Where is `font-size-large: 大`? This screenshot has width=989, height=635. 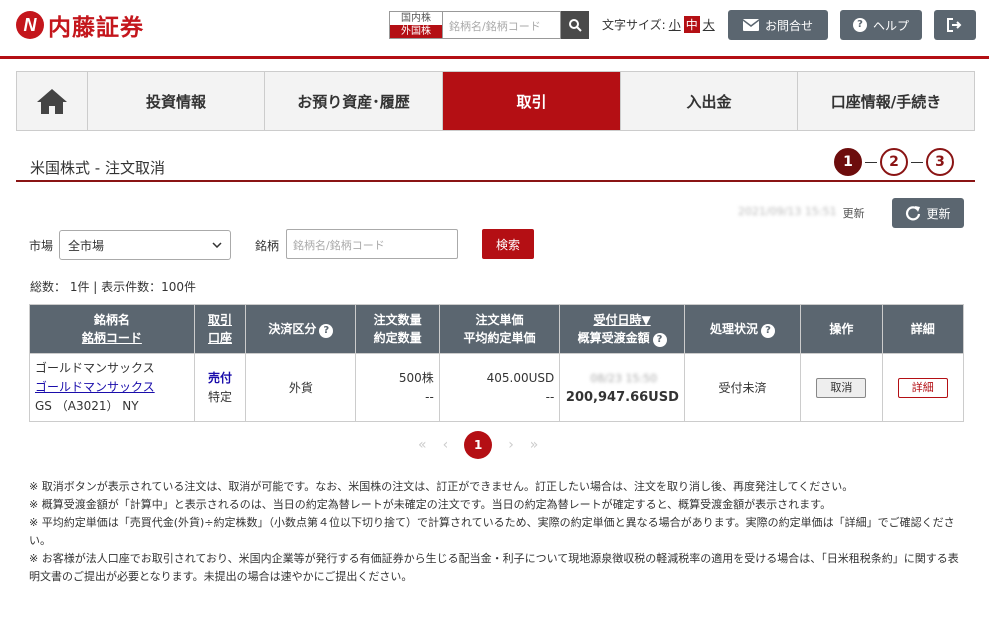
font-size-large: 大 is located at coordinates (709, 24).